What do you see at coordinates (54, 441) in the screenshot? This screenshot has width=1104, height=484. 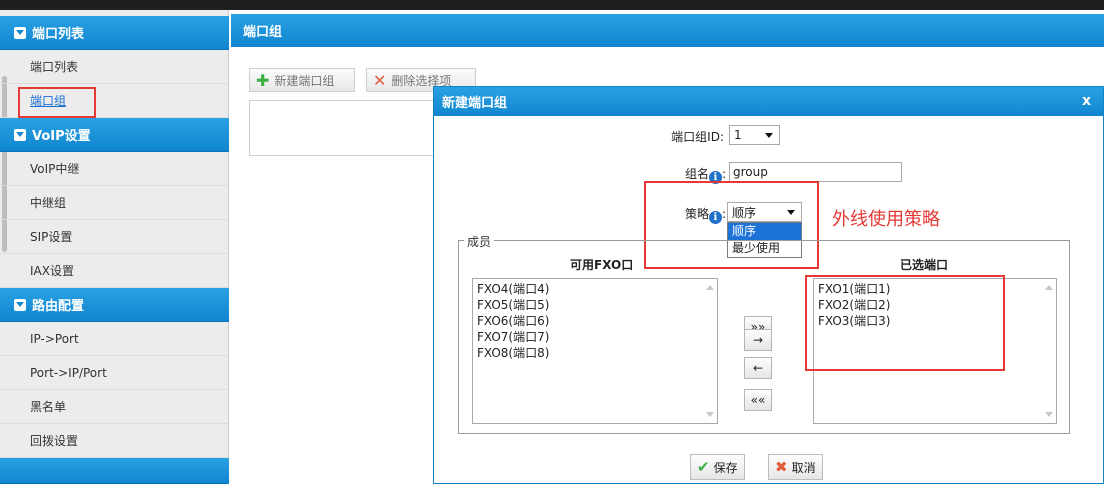 I see `sidebar-item-label: 回拨设置` at bounding box center [54, 441].